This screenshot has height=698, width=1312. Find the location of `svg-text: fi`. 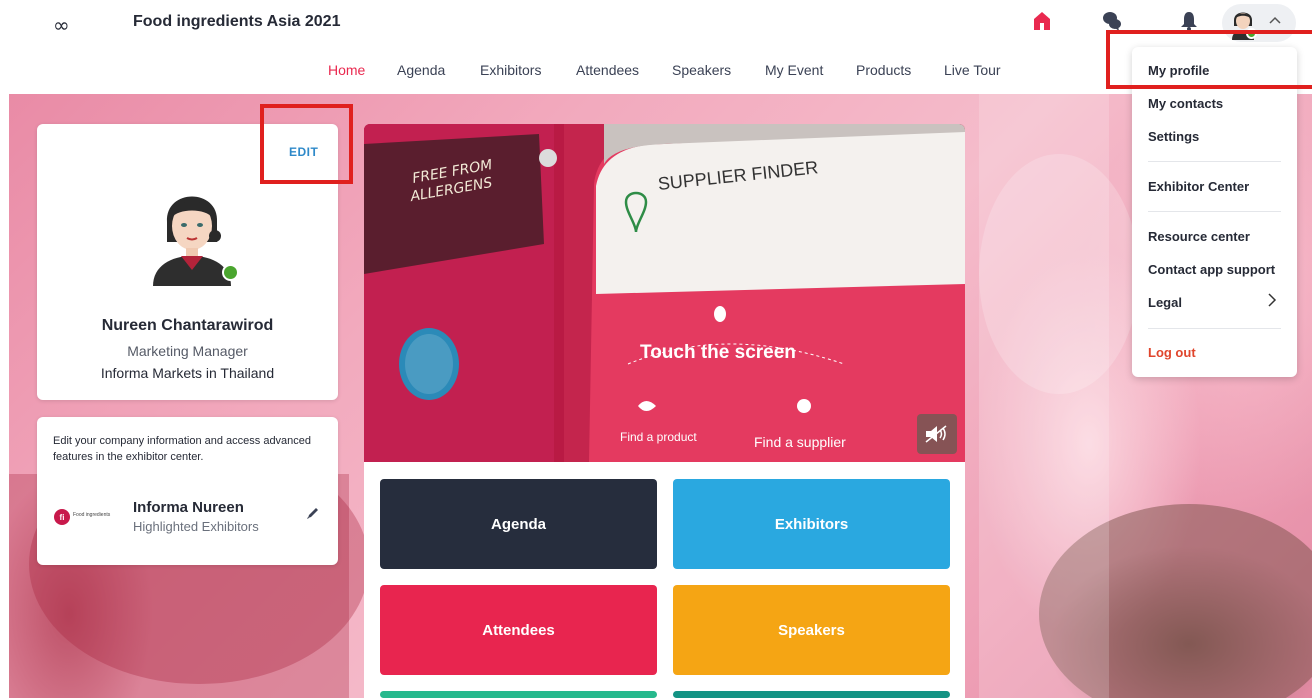

svg-text: fi is located at coordinates (62, 517).